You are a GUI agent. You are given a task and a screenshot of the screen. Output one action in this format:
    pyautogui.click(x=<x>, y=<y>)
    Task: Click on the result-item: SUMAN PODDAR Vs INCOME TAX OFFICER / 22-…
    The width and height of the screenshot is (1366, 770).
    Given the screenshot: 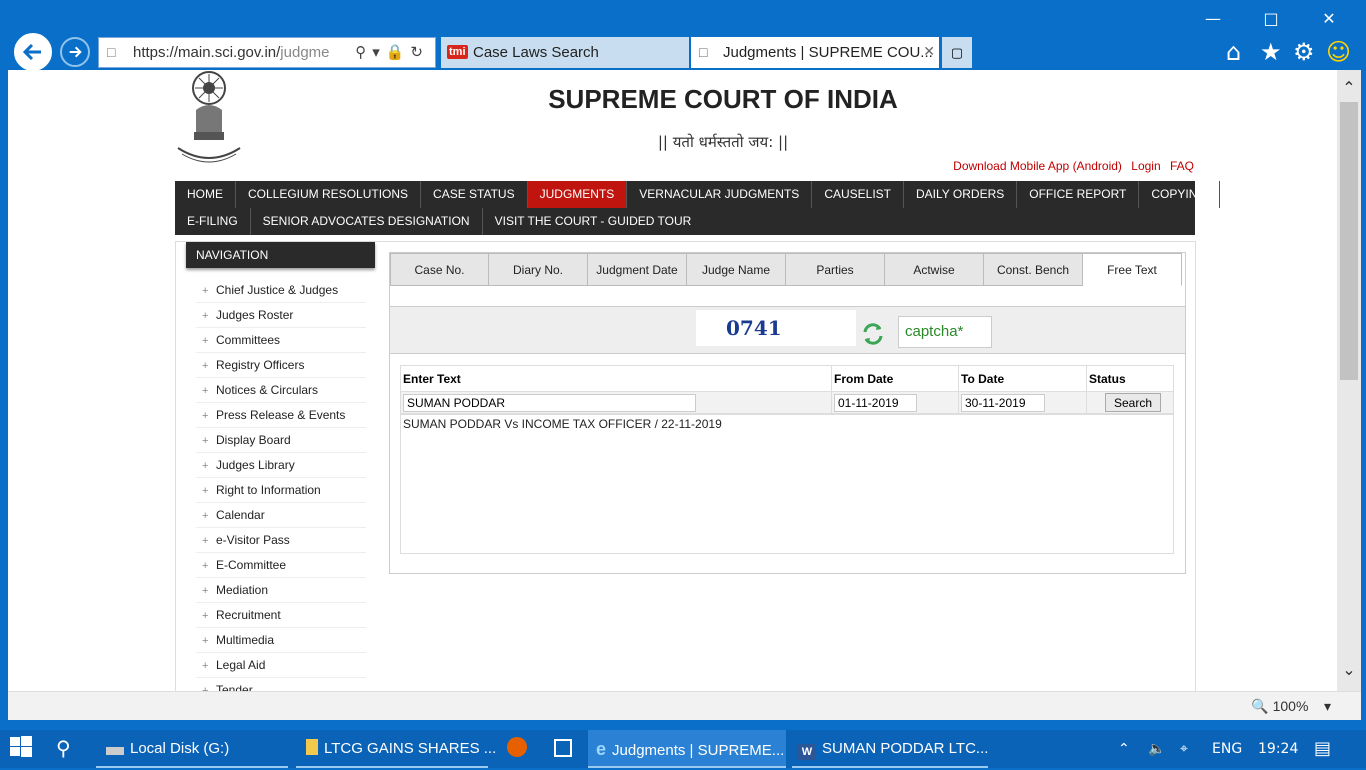 What is the action you would take?
    pyautogui.click(x=787, y=424)
    